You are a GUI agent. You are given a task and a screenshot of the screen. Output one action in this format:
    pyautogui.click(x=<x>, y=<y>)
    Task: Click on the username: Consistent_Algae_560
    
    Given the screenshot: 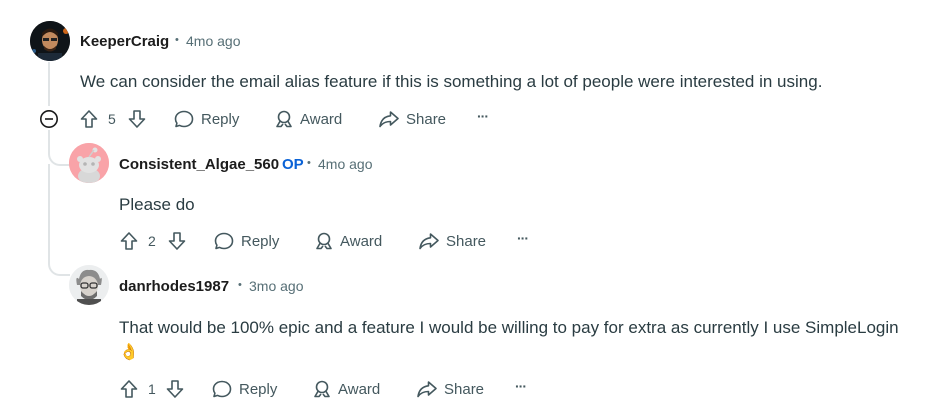 What is the action you would take?
    pyautogui.click(x=199, y=164)
    